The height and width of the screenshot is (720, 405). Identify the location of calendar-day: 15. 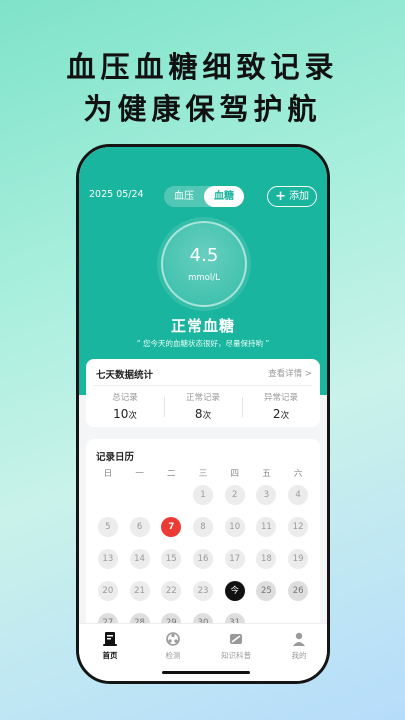
(171, 559).